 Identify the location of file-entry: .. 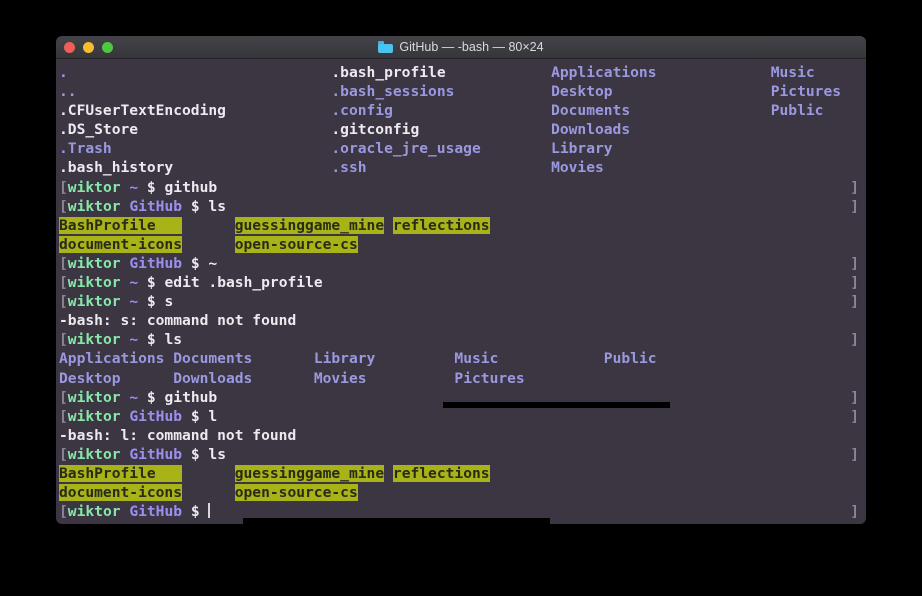
(63, 72).